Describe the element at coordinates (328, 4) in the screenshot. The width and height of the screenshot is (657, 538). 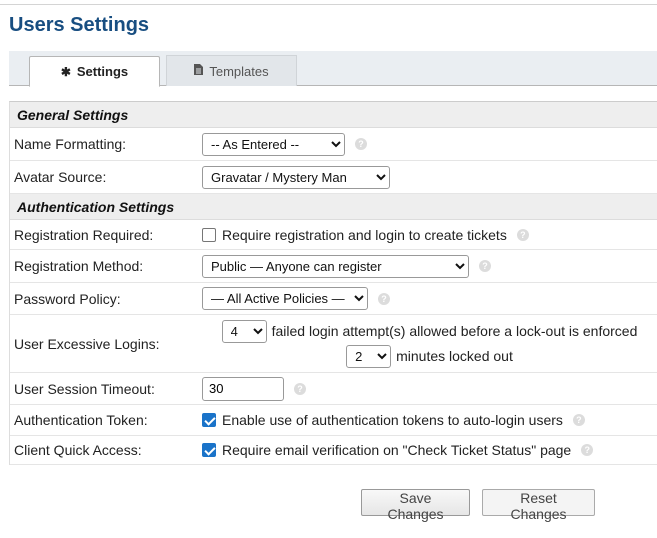
I see `top-divider` at that location.